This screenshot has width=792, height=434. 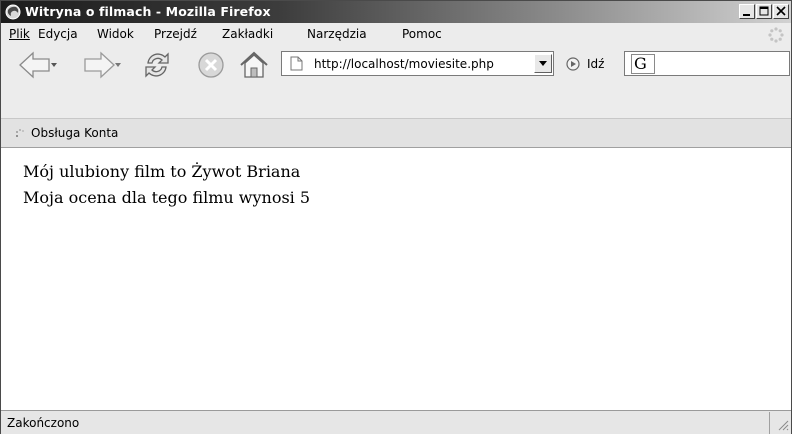 I want to click on dropdown-arrow-icon, so click(x=543, y=63).